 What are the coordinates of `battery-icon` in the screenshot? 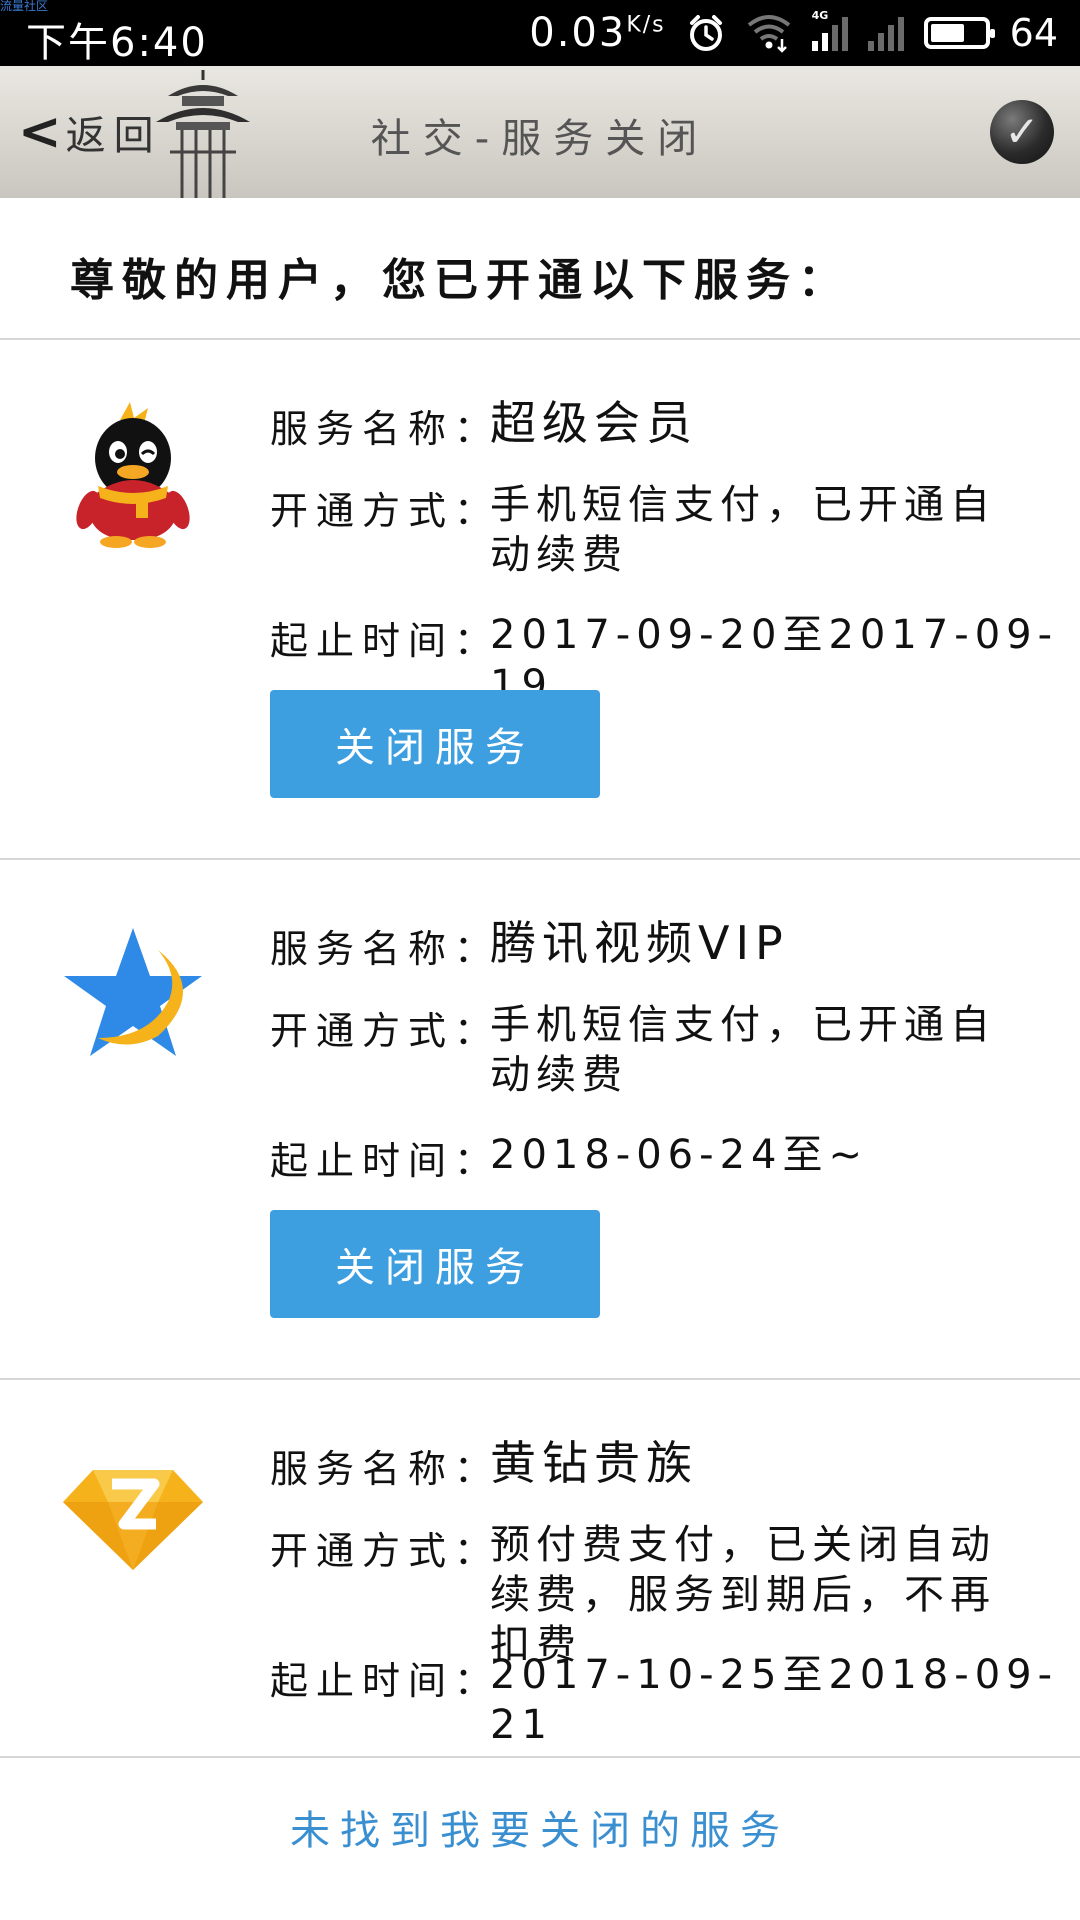 It's located at (959, 33).